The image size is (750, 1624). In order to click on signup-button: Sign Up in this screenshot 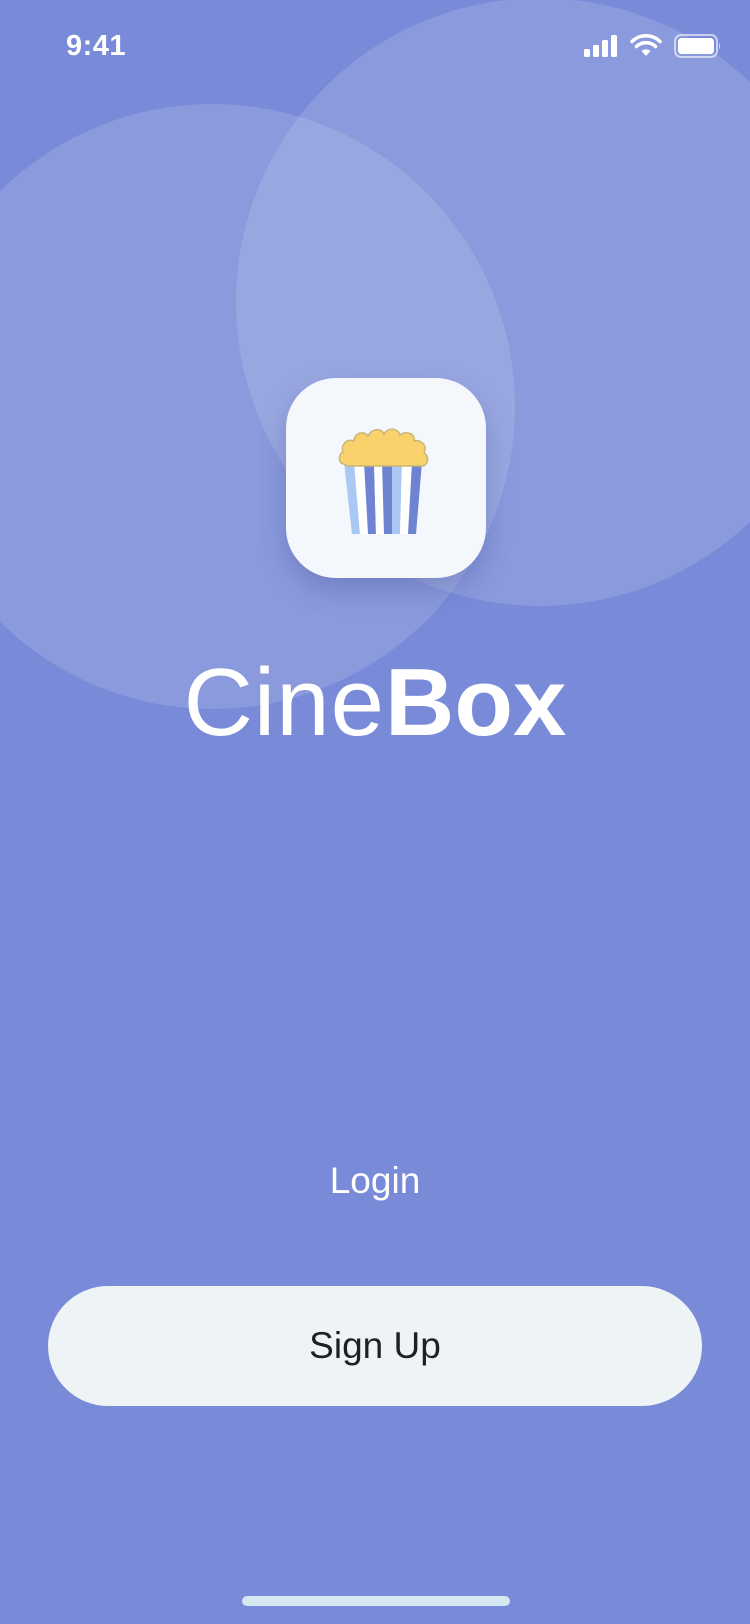, I will do `click(375, 1346)`.